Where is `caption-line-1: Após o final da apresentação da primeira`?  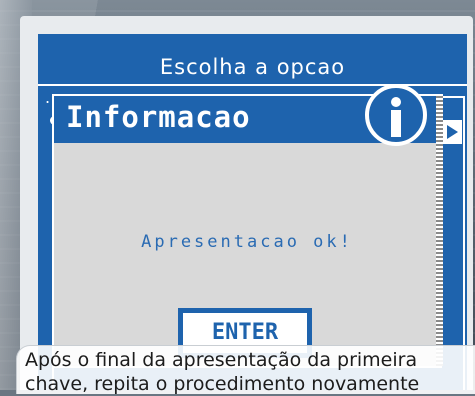 caption-line-1: Após o final da apresentação da primeira is located at coordinates (221, 360).